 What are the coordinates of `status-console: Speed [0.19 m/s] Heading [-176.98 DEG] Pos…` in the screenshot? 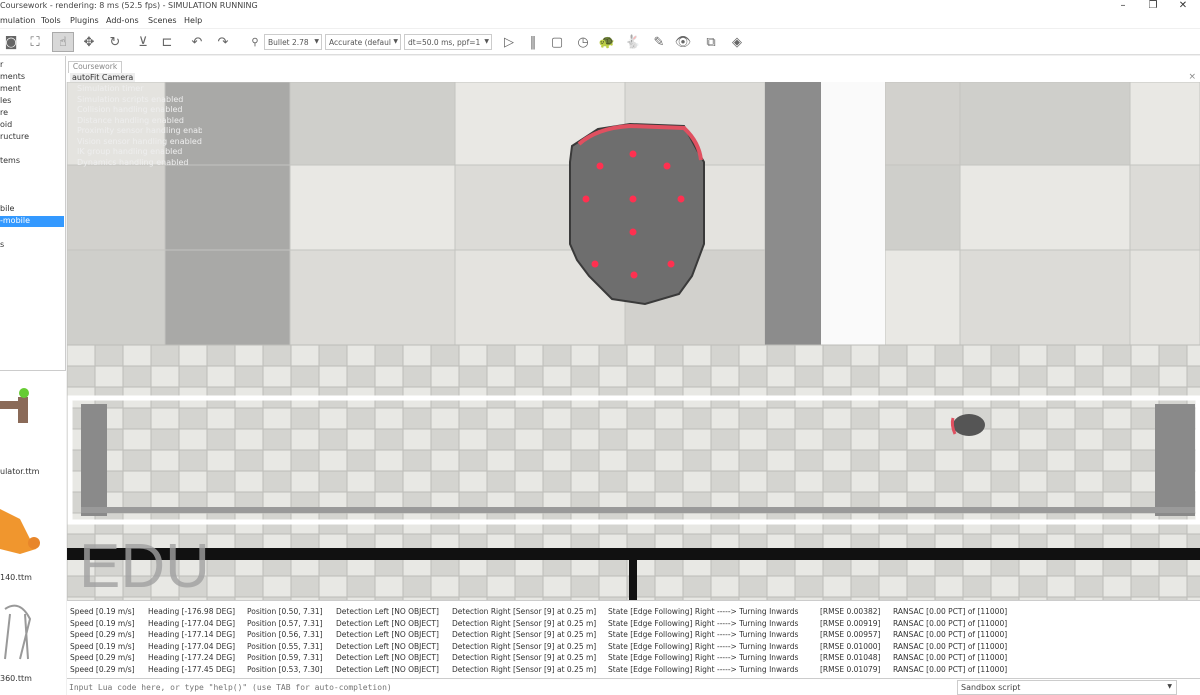 It's located at (633, 639).